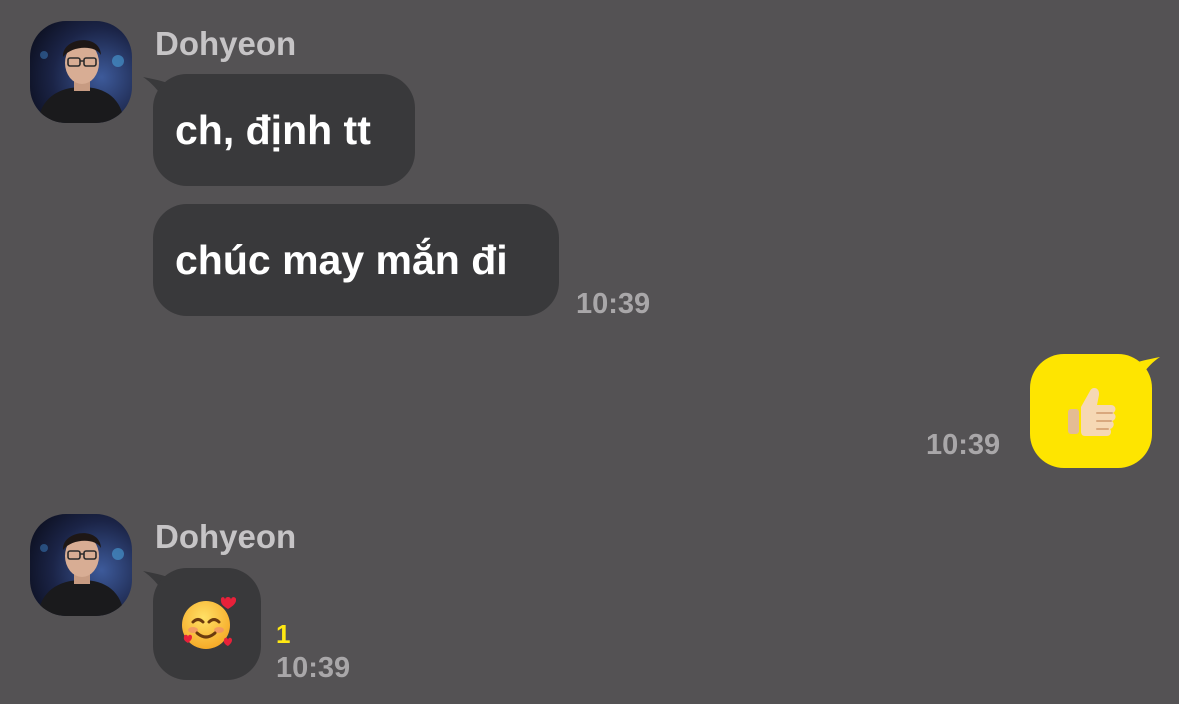 This screenshot has height=704, width=1179. I want to click on unread-count: 1, so click(283, 634).